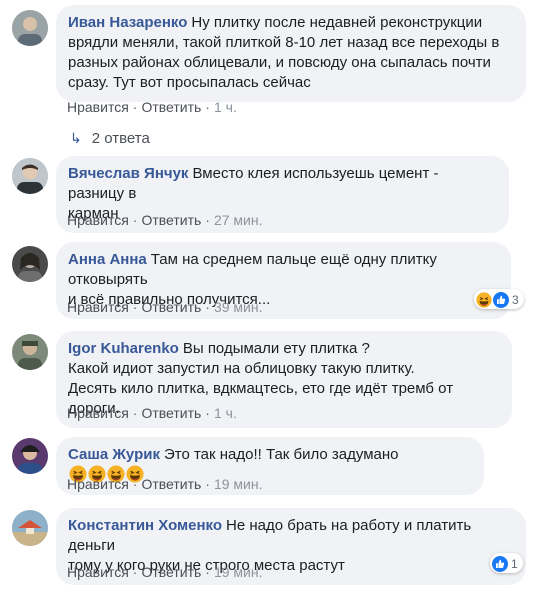  I want to click on replies-count-label: 2 ответа, so click(120, 138).